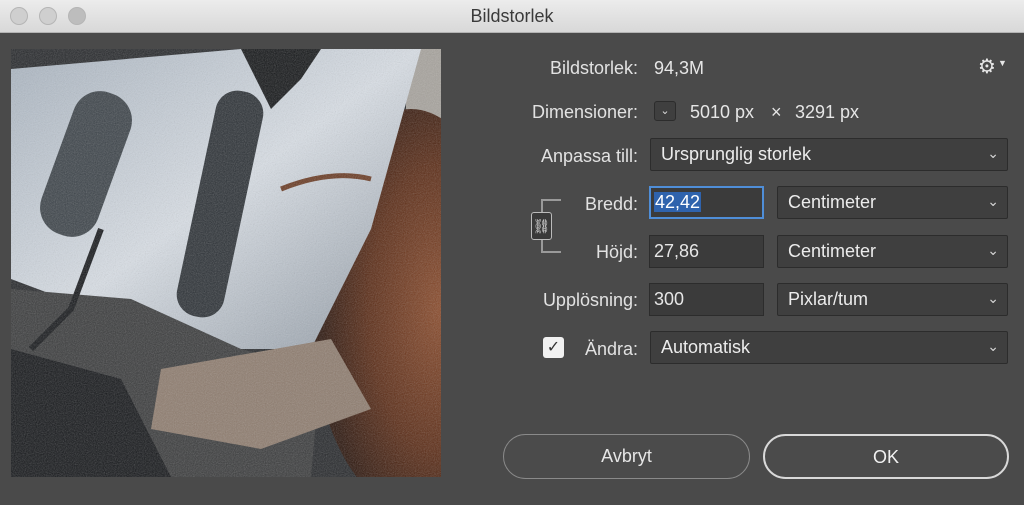 The image size is (1024, 505). I want to click on constrain-proportions-link-icon: ⛓, so click(541, 226).